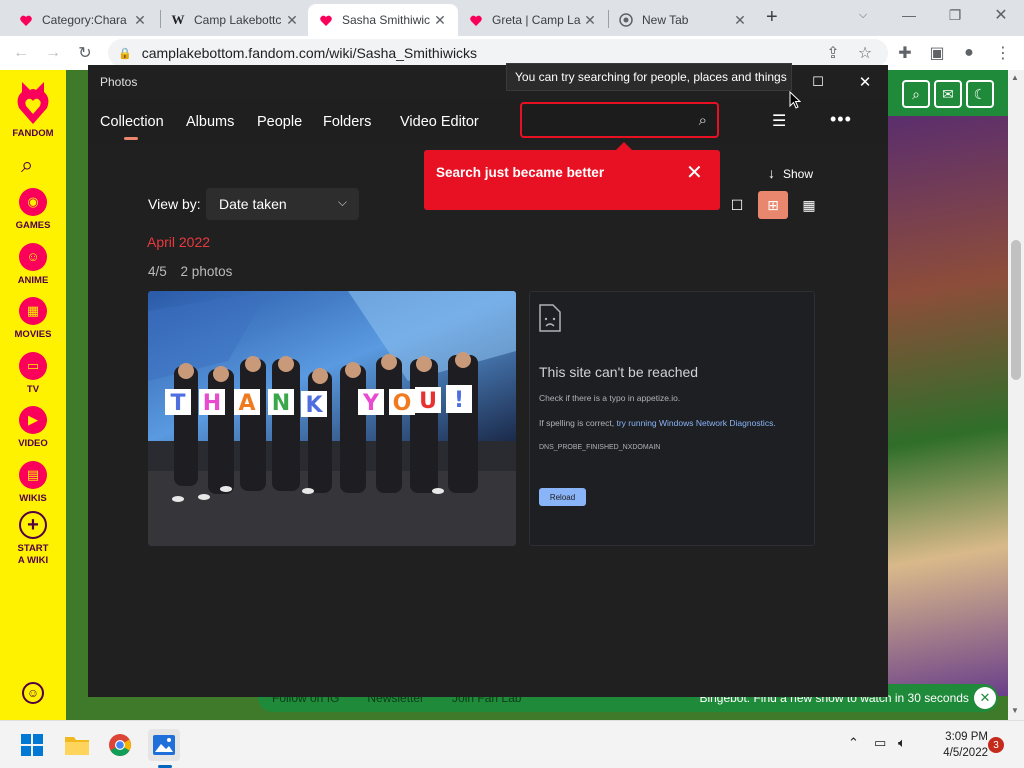 The image size is (1024, 768). I want to click on wiki-theme-icon: ☾, so click(980, 94).